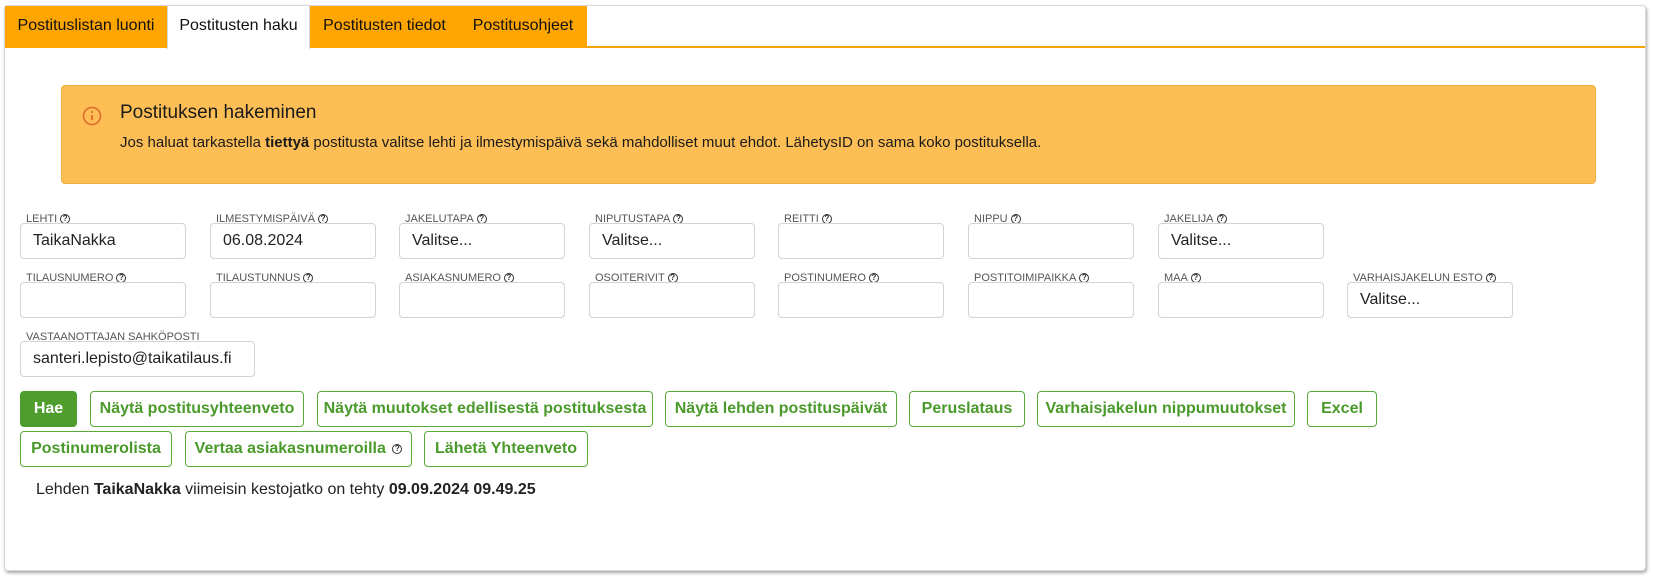 This screenshot has width=1653, height=576. What do you see at coordinates (861, 241) in the screenshot?
I see `reitti-input` at bounding box center [861, 241].